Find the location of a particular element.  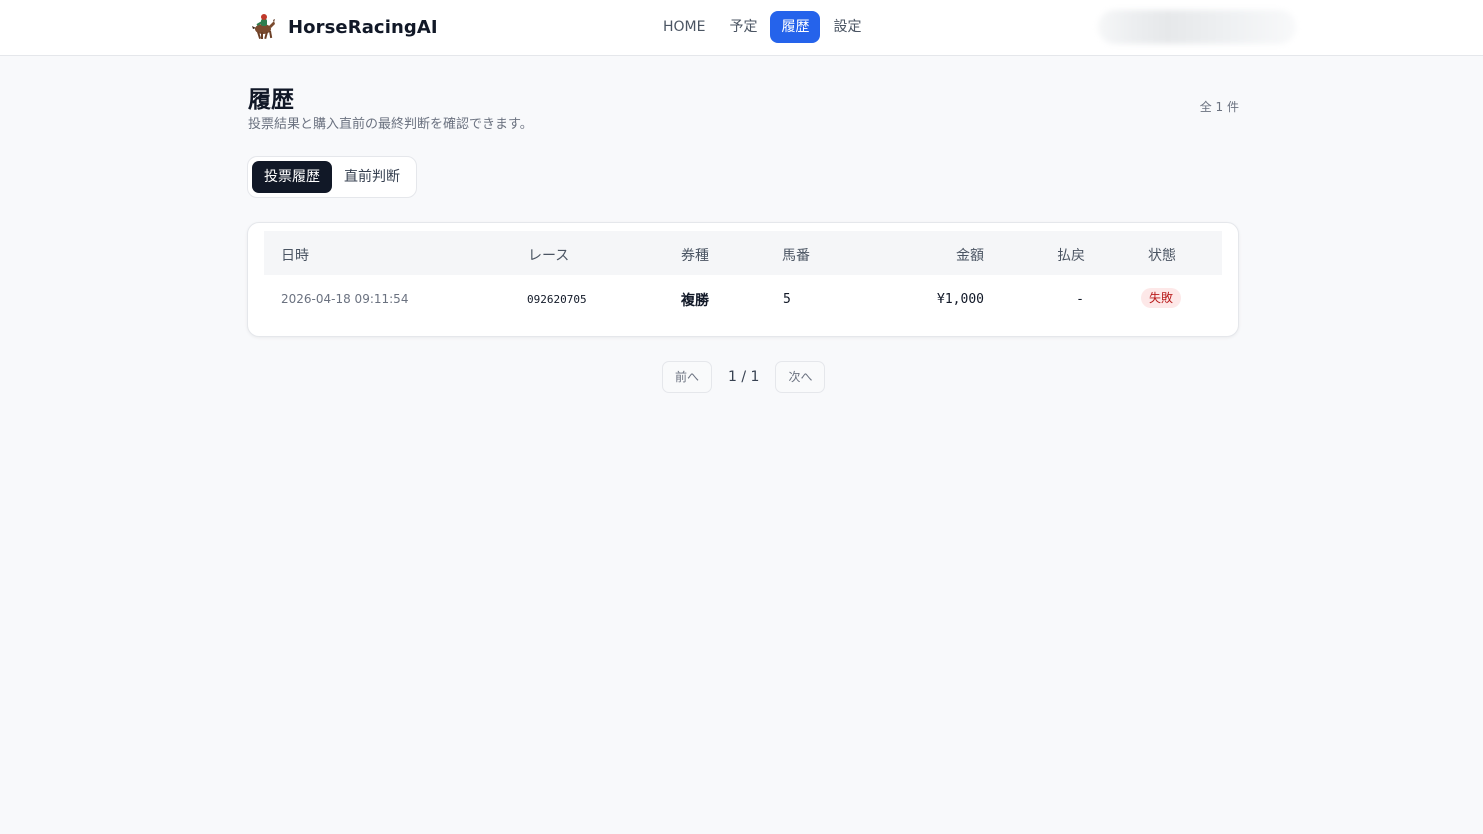

main-nav: HOME 予定 履歴 設定 is located at coordinates (763, 27).